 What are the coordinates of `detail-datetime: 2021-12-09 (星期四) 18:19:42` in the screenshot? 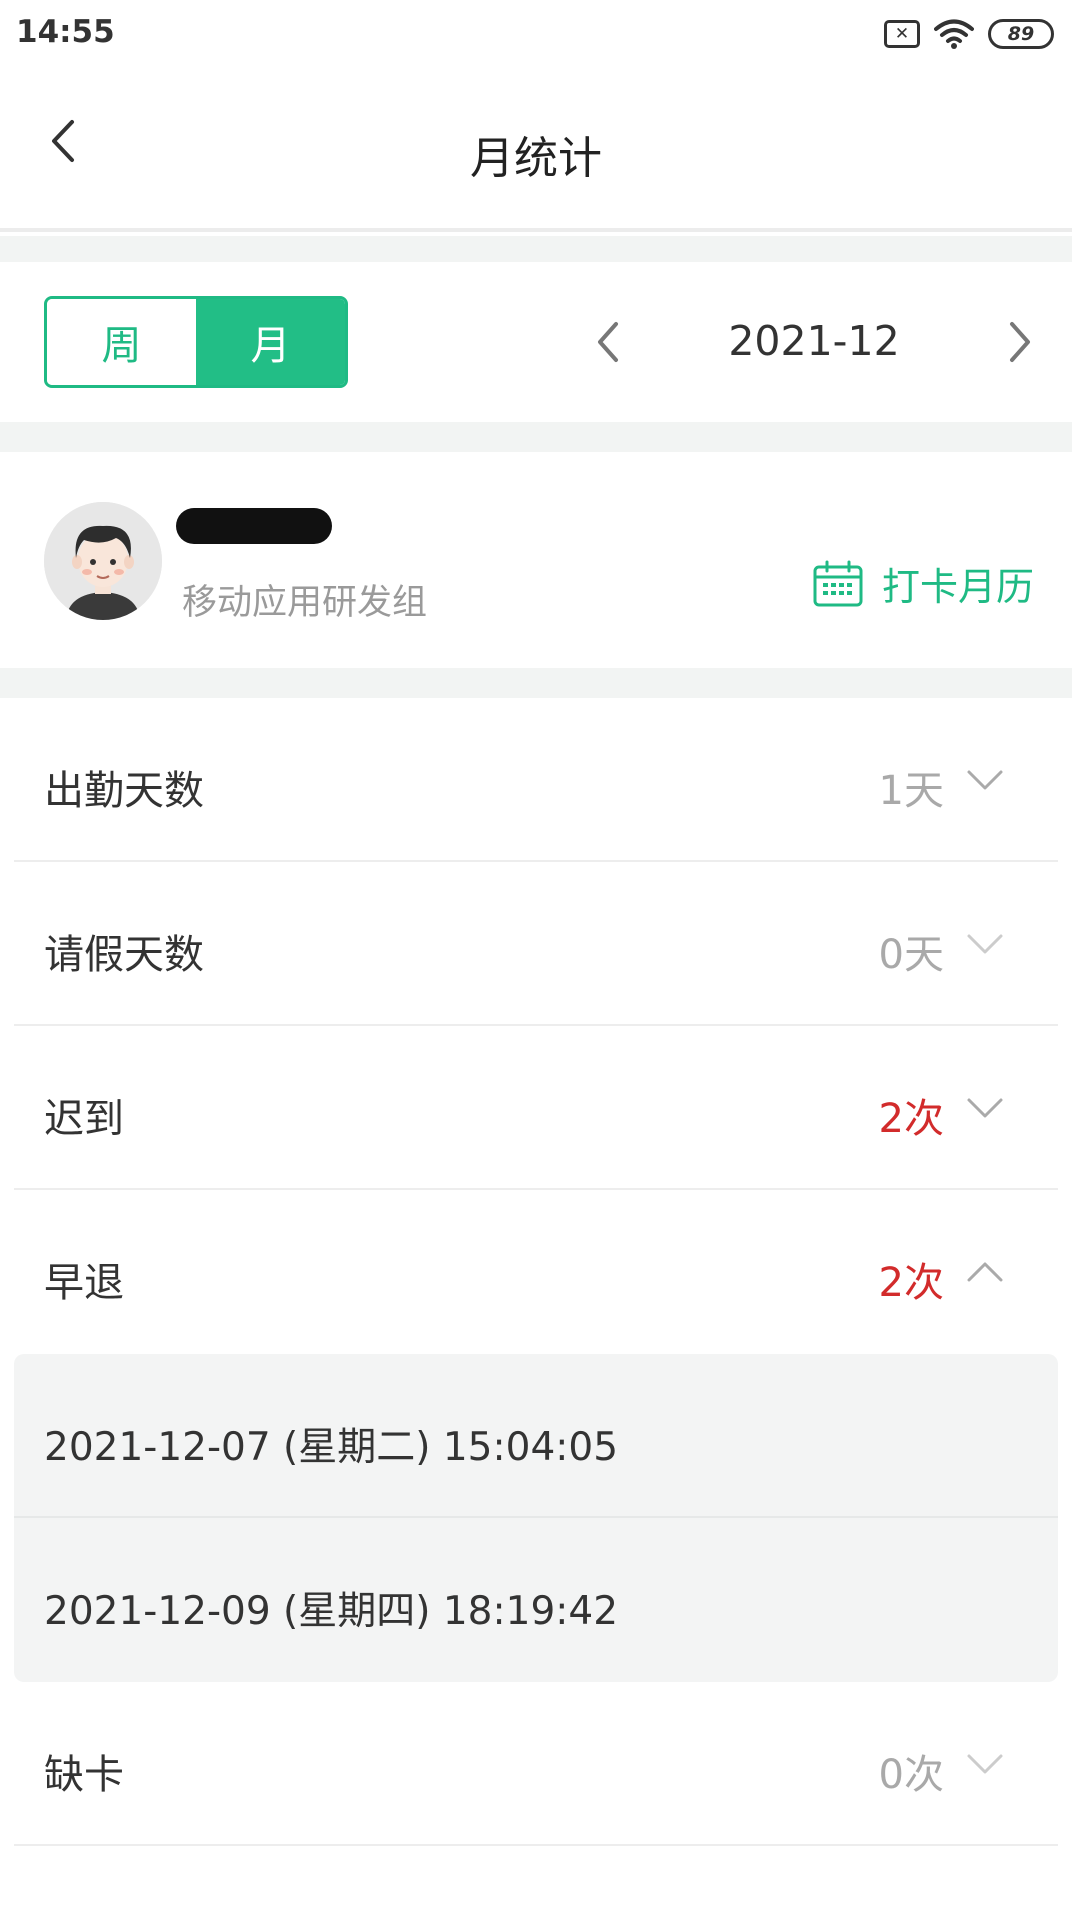 It's located at (331, 1611).